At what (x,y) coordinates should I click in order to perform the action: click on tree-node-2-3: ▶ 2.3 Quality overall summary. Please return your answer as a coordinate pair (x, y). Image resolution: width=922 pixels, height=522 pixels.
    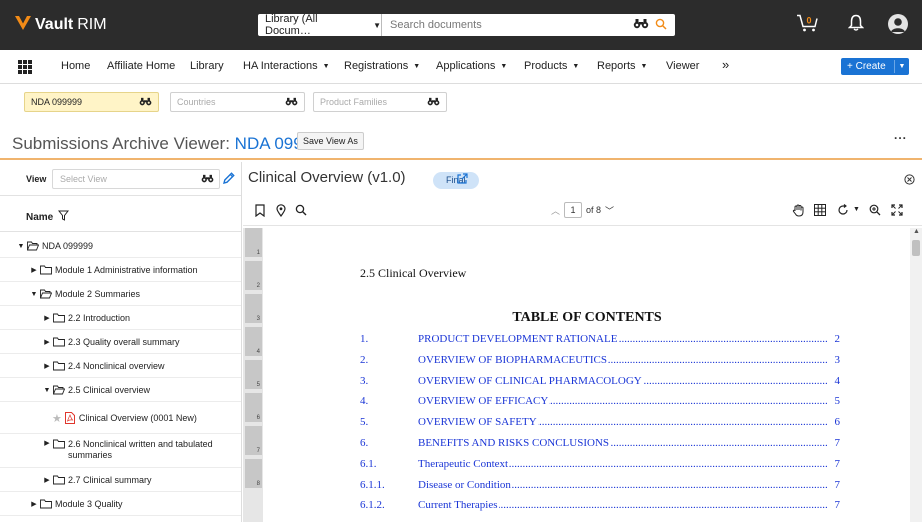
    Looking at the image, I should click on (120, 342).